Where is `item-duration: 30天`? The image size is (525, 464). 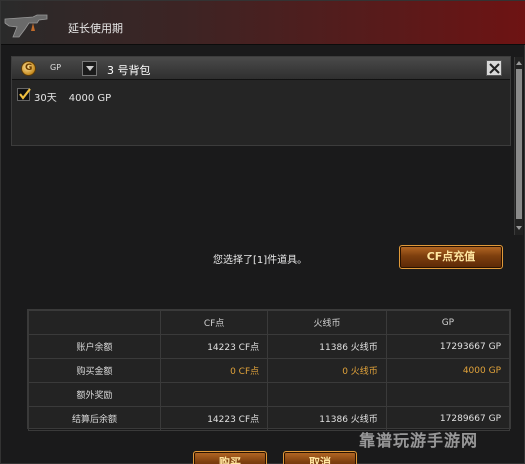 item-duration: 30天 is located at coordinates (45, 98).